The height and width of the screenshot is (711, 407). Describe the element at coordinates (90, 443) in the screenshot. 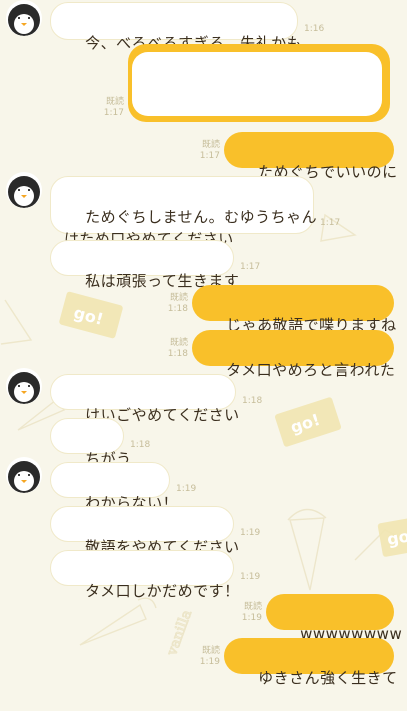

I see `incoming-message-bubble: ちがう` at that location.